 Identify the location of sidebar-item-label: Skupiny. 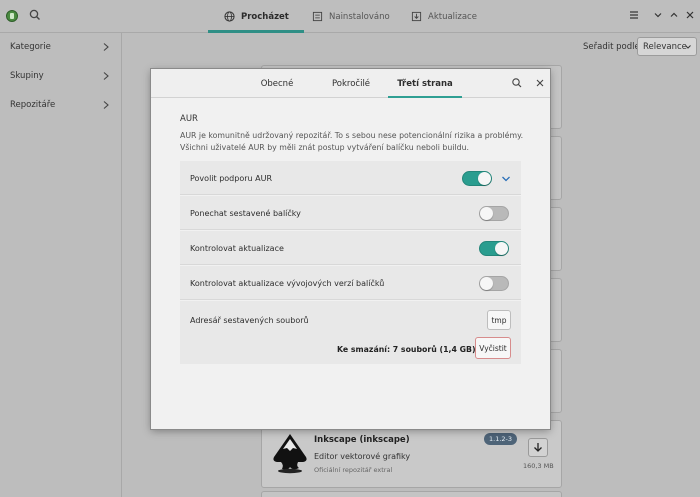
(27, 76).